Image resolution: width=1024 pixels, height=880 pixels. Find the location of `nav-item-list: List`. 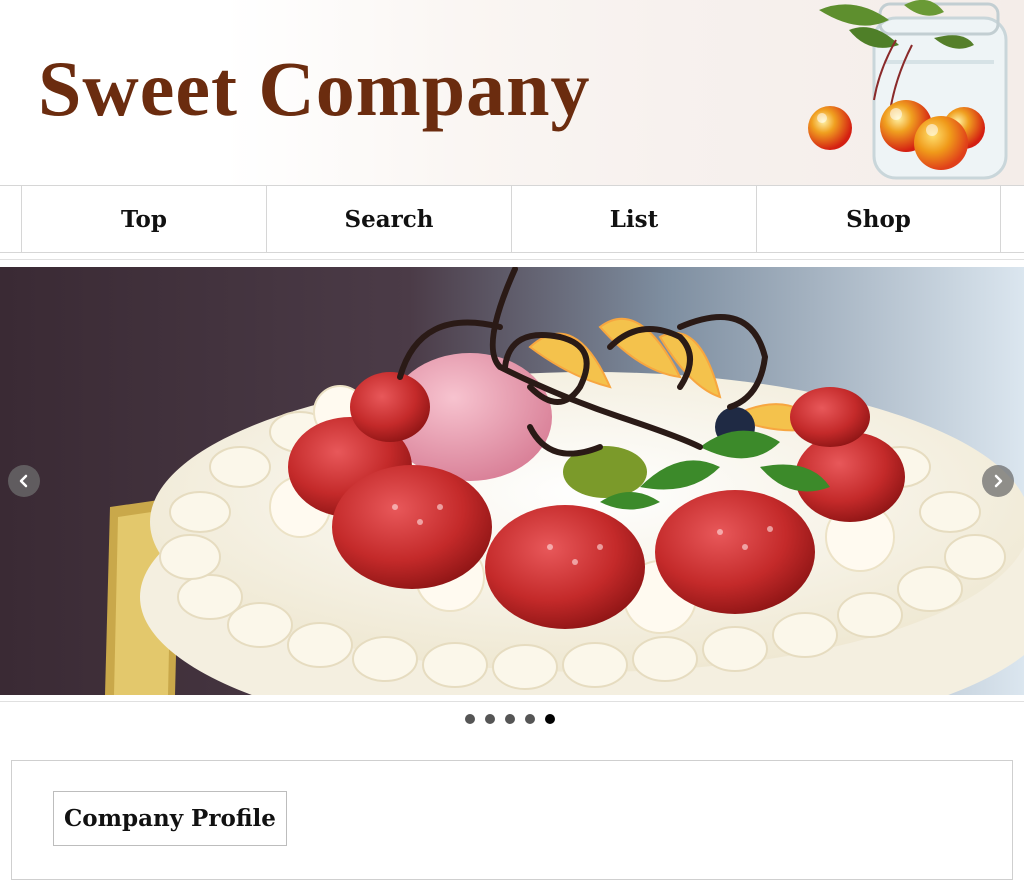

nav-item-list: List is located at coordinates (633, 219).